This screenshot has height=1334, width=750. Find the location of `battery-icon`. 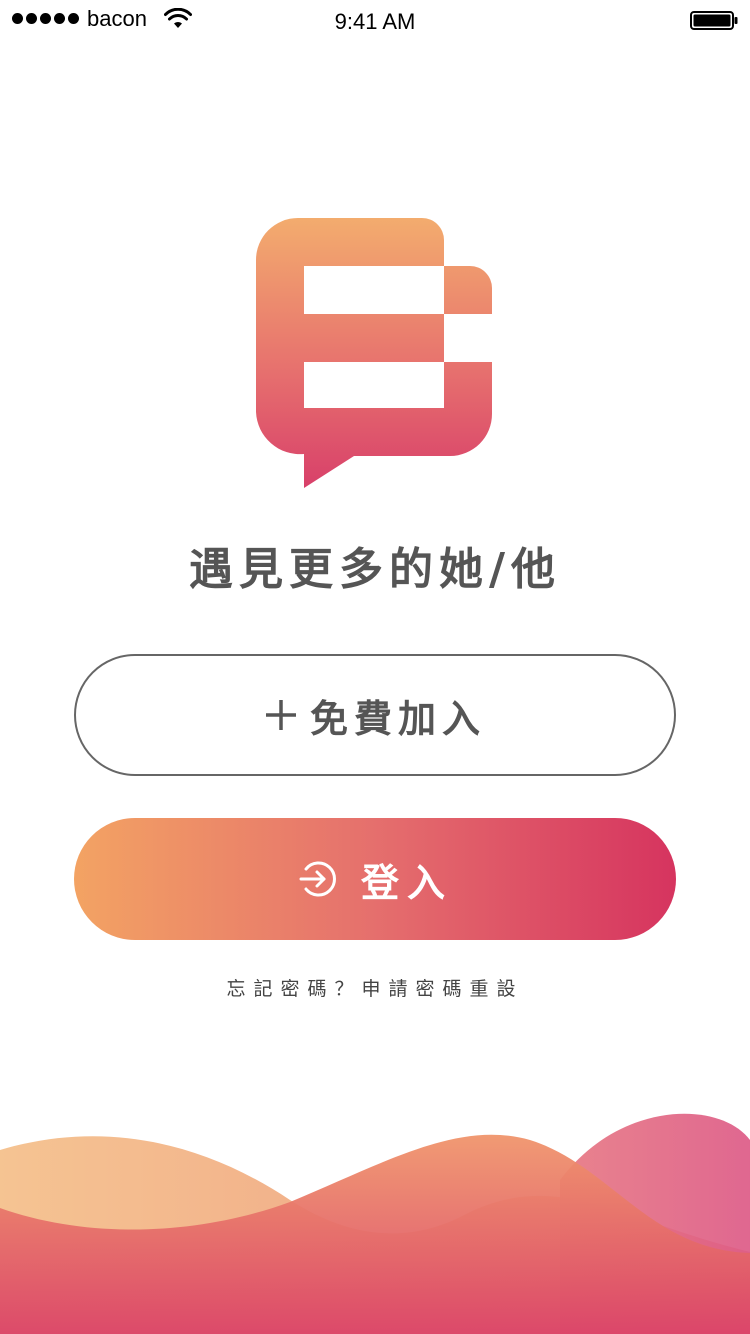

battery-icon is located at coordinates (714, 20).